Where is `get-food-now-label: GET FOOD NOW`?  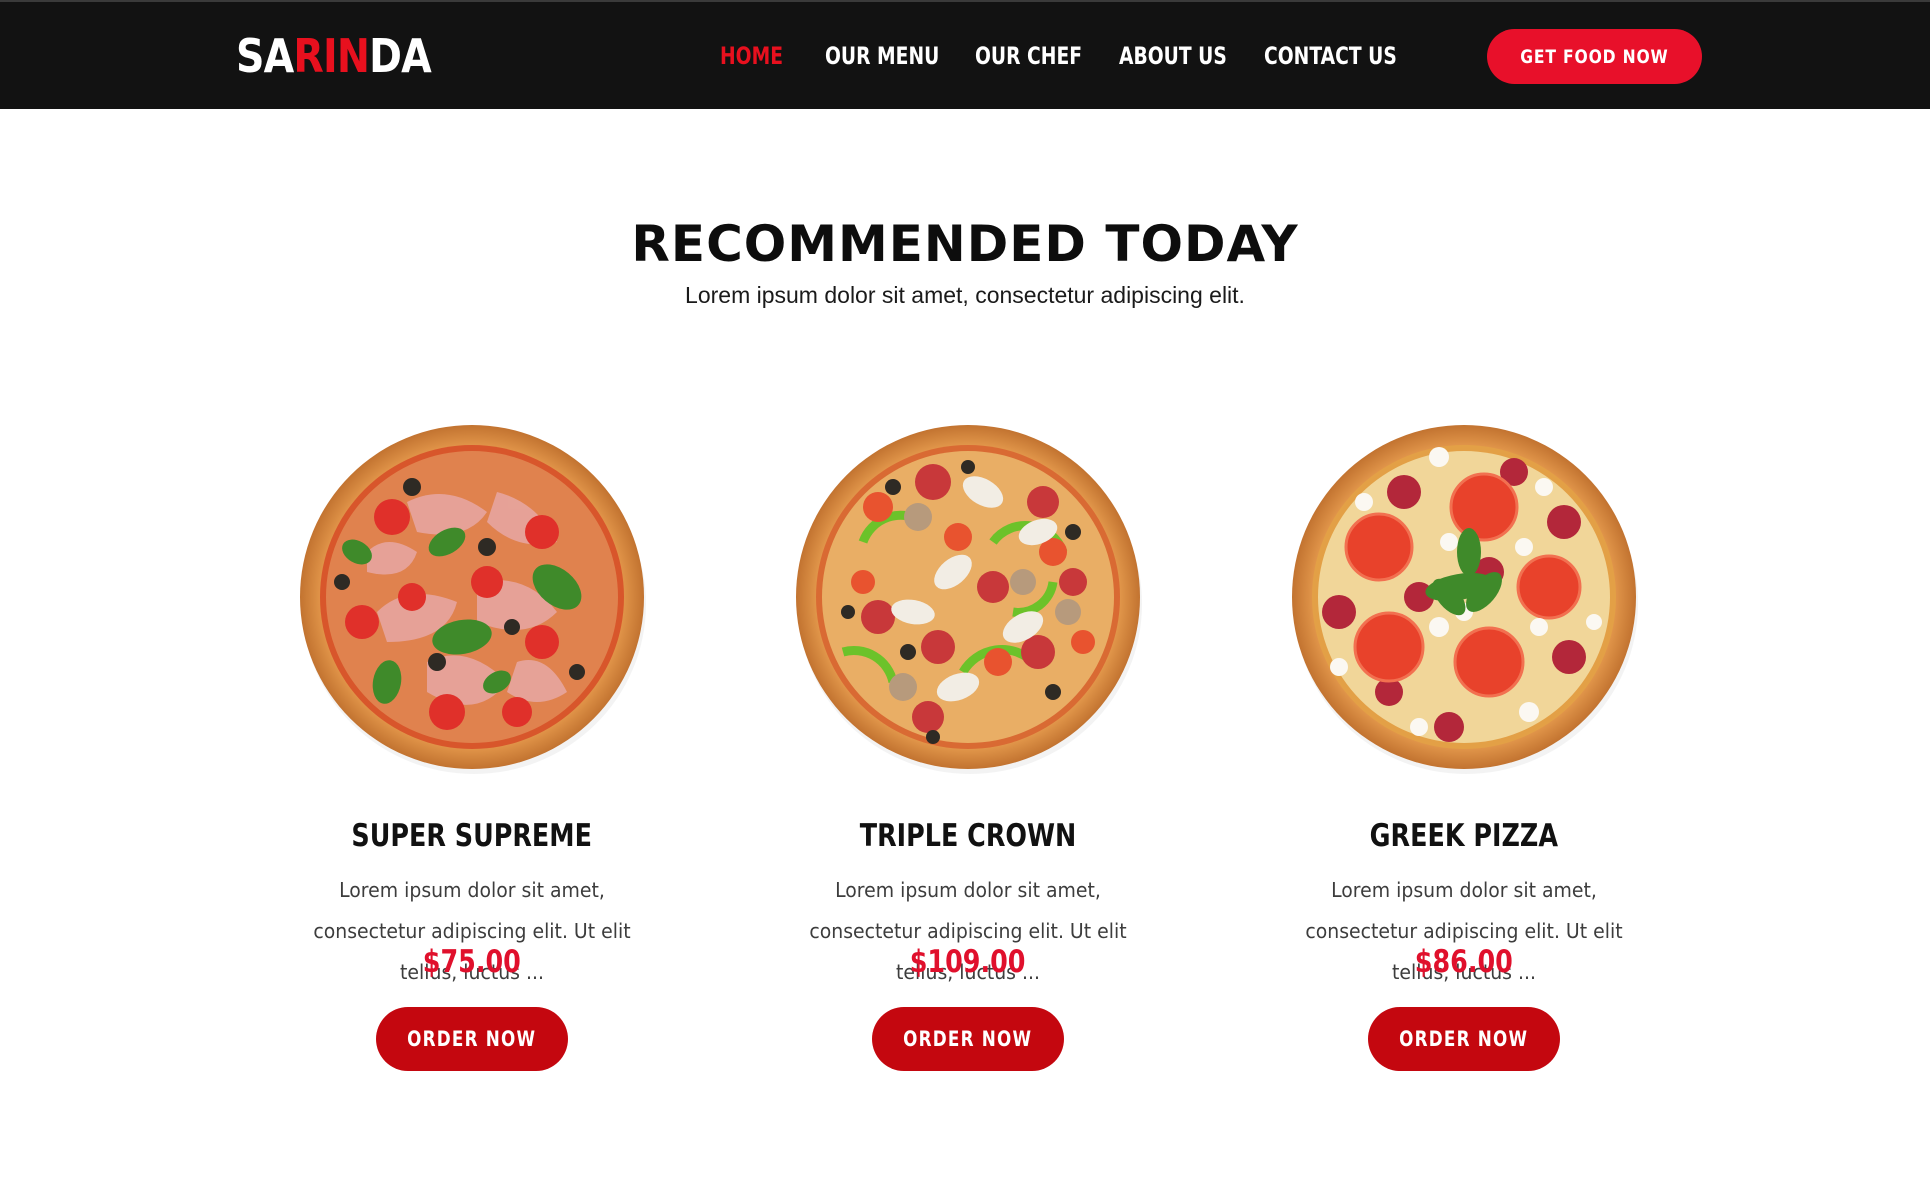 get-food-now-label: GET FOOD NOW is located at coordinates (1594, 56).